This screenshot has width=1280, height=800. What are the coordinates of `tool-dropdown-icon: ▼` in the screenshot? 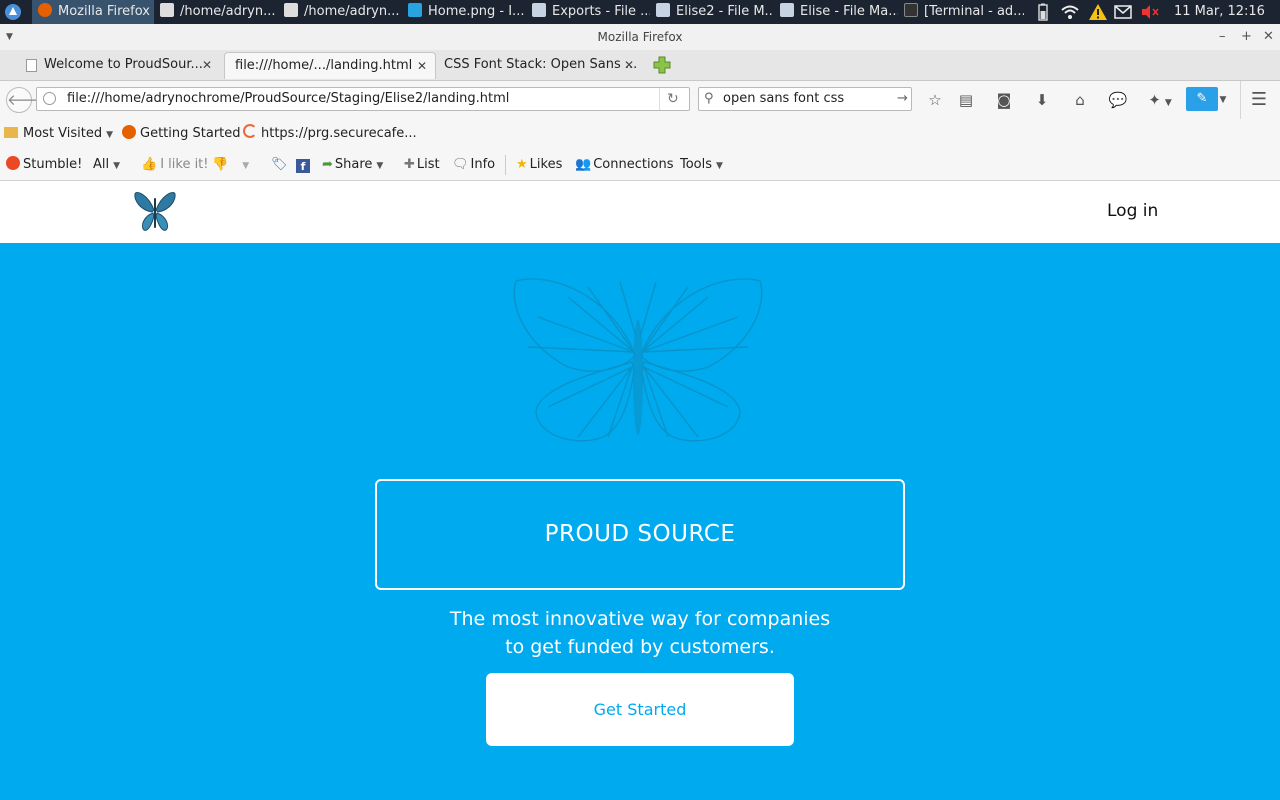 It's located at (1223, 100).